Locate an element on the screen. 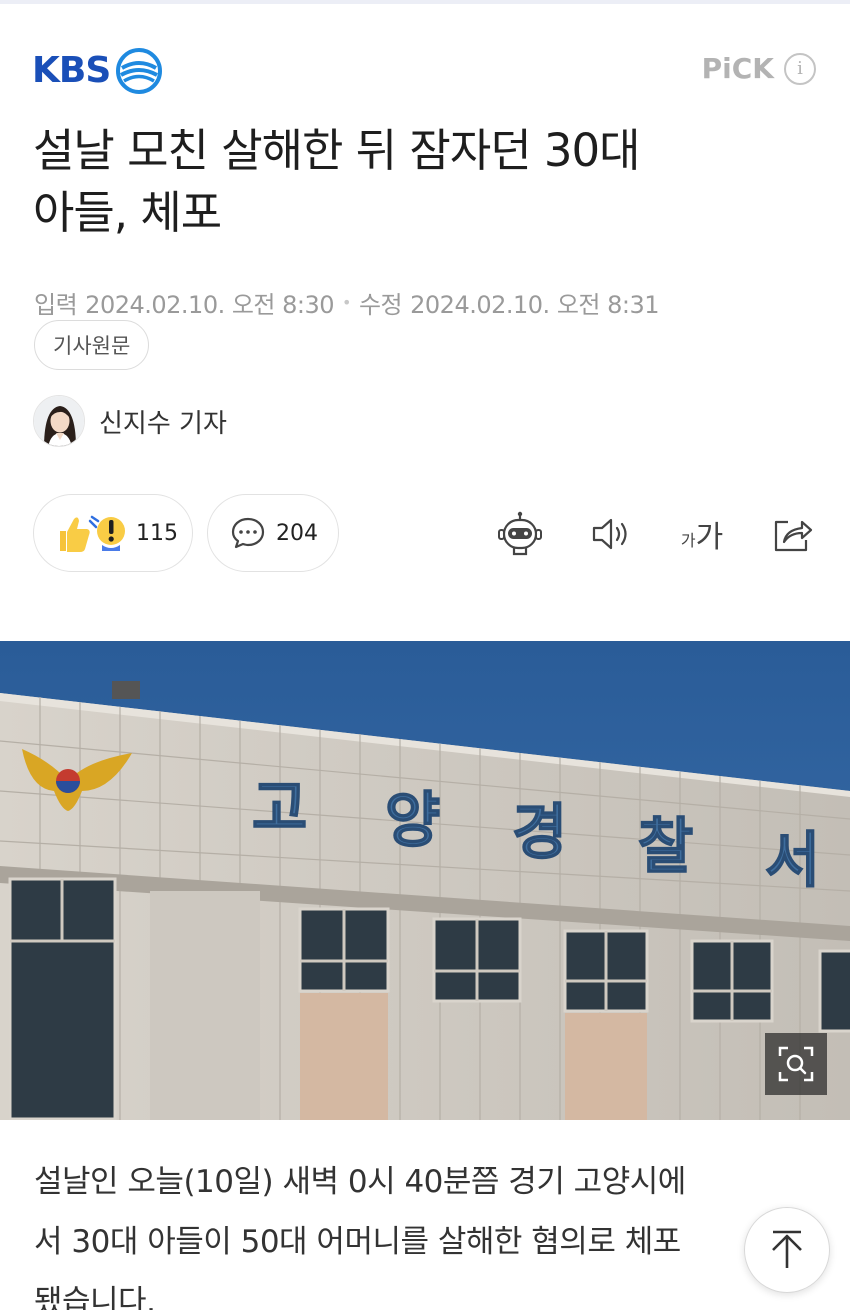 This screenshot has width=850, height=1310. zoom-icon is located at coordinates (796, 1064).